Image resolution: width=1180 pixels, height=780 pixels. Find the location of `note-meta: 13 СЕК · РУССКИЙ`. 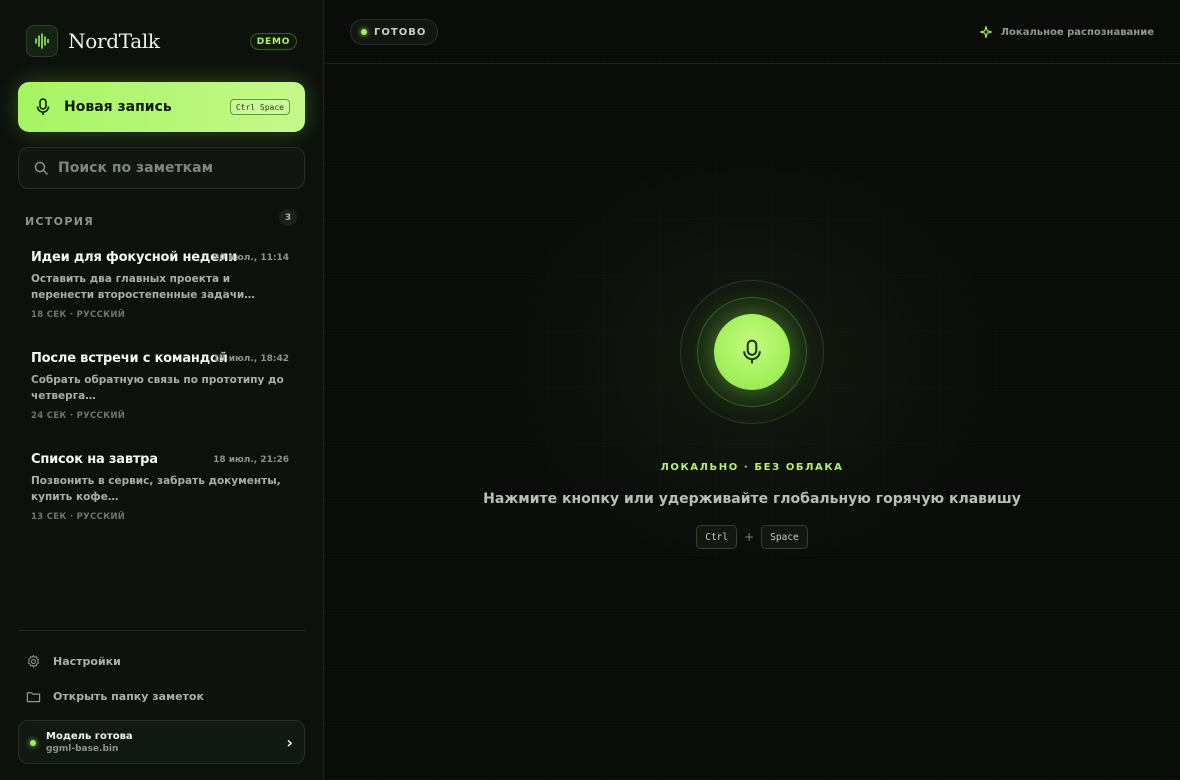

note-meta: 13 СЕК · РУССКИЙ is located at coordinates (78, 517).